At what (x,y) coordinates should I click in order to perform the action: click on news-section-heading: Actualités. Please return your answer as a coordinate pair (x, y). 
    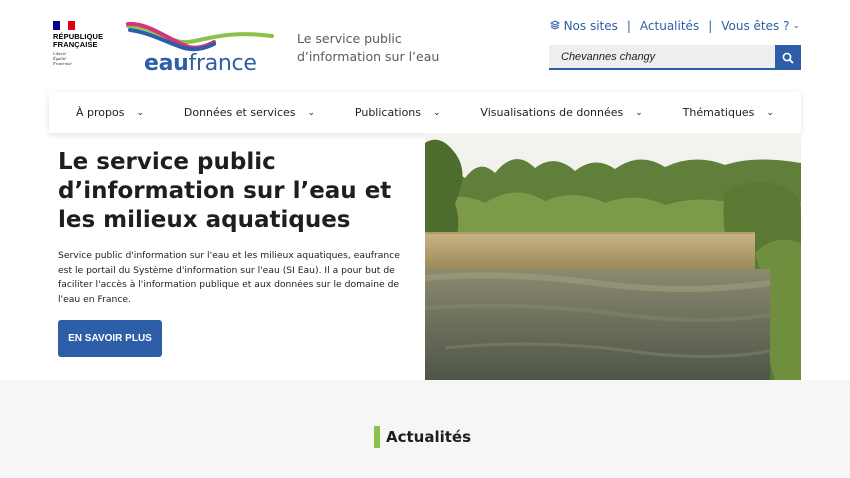
    Looking at the image, I should click on (422, 437).